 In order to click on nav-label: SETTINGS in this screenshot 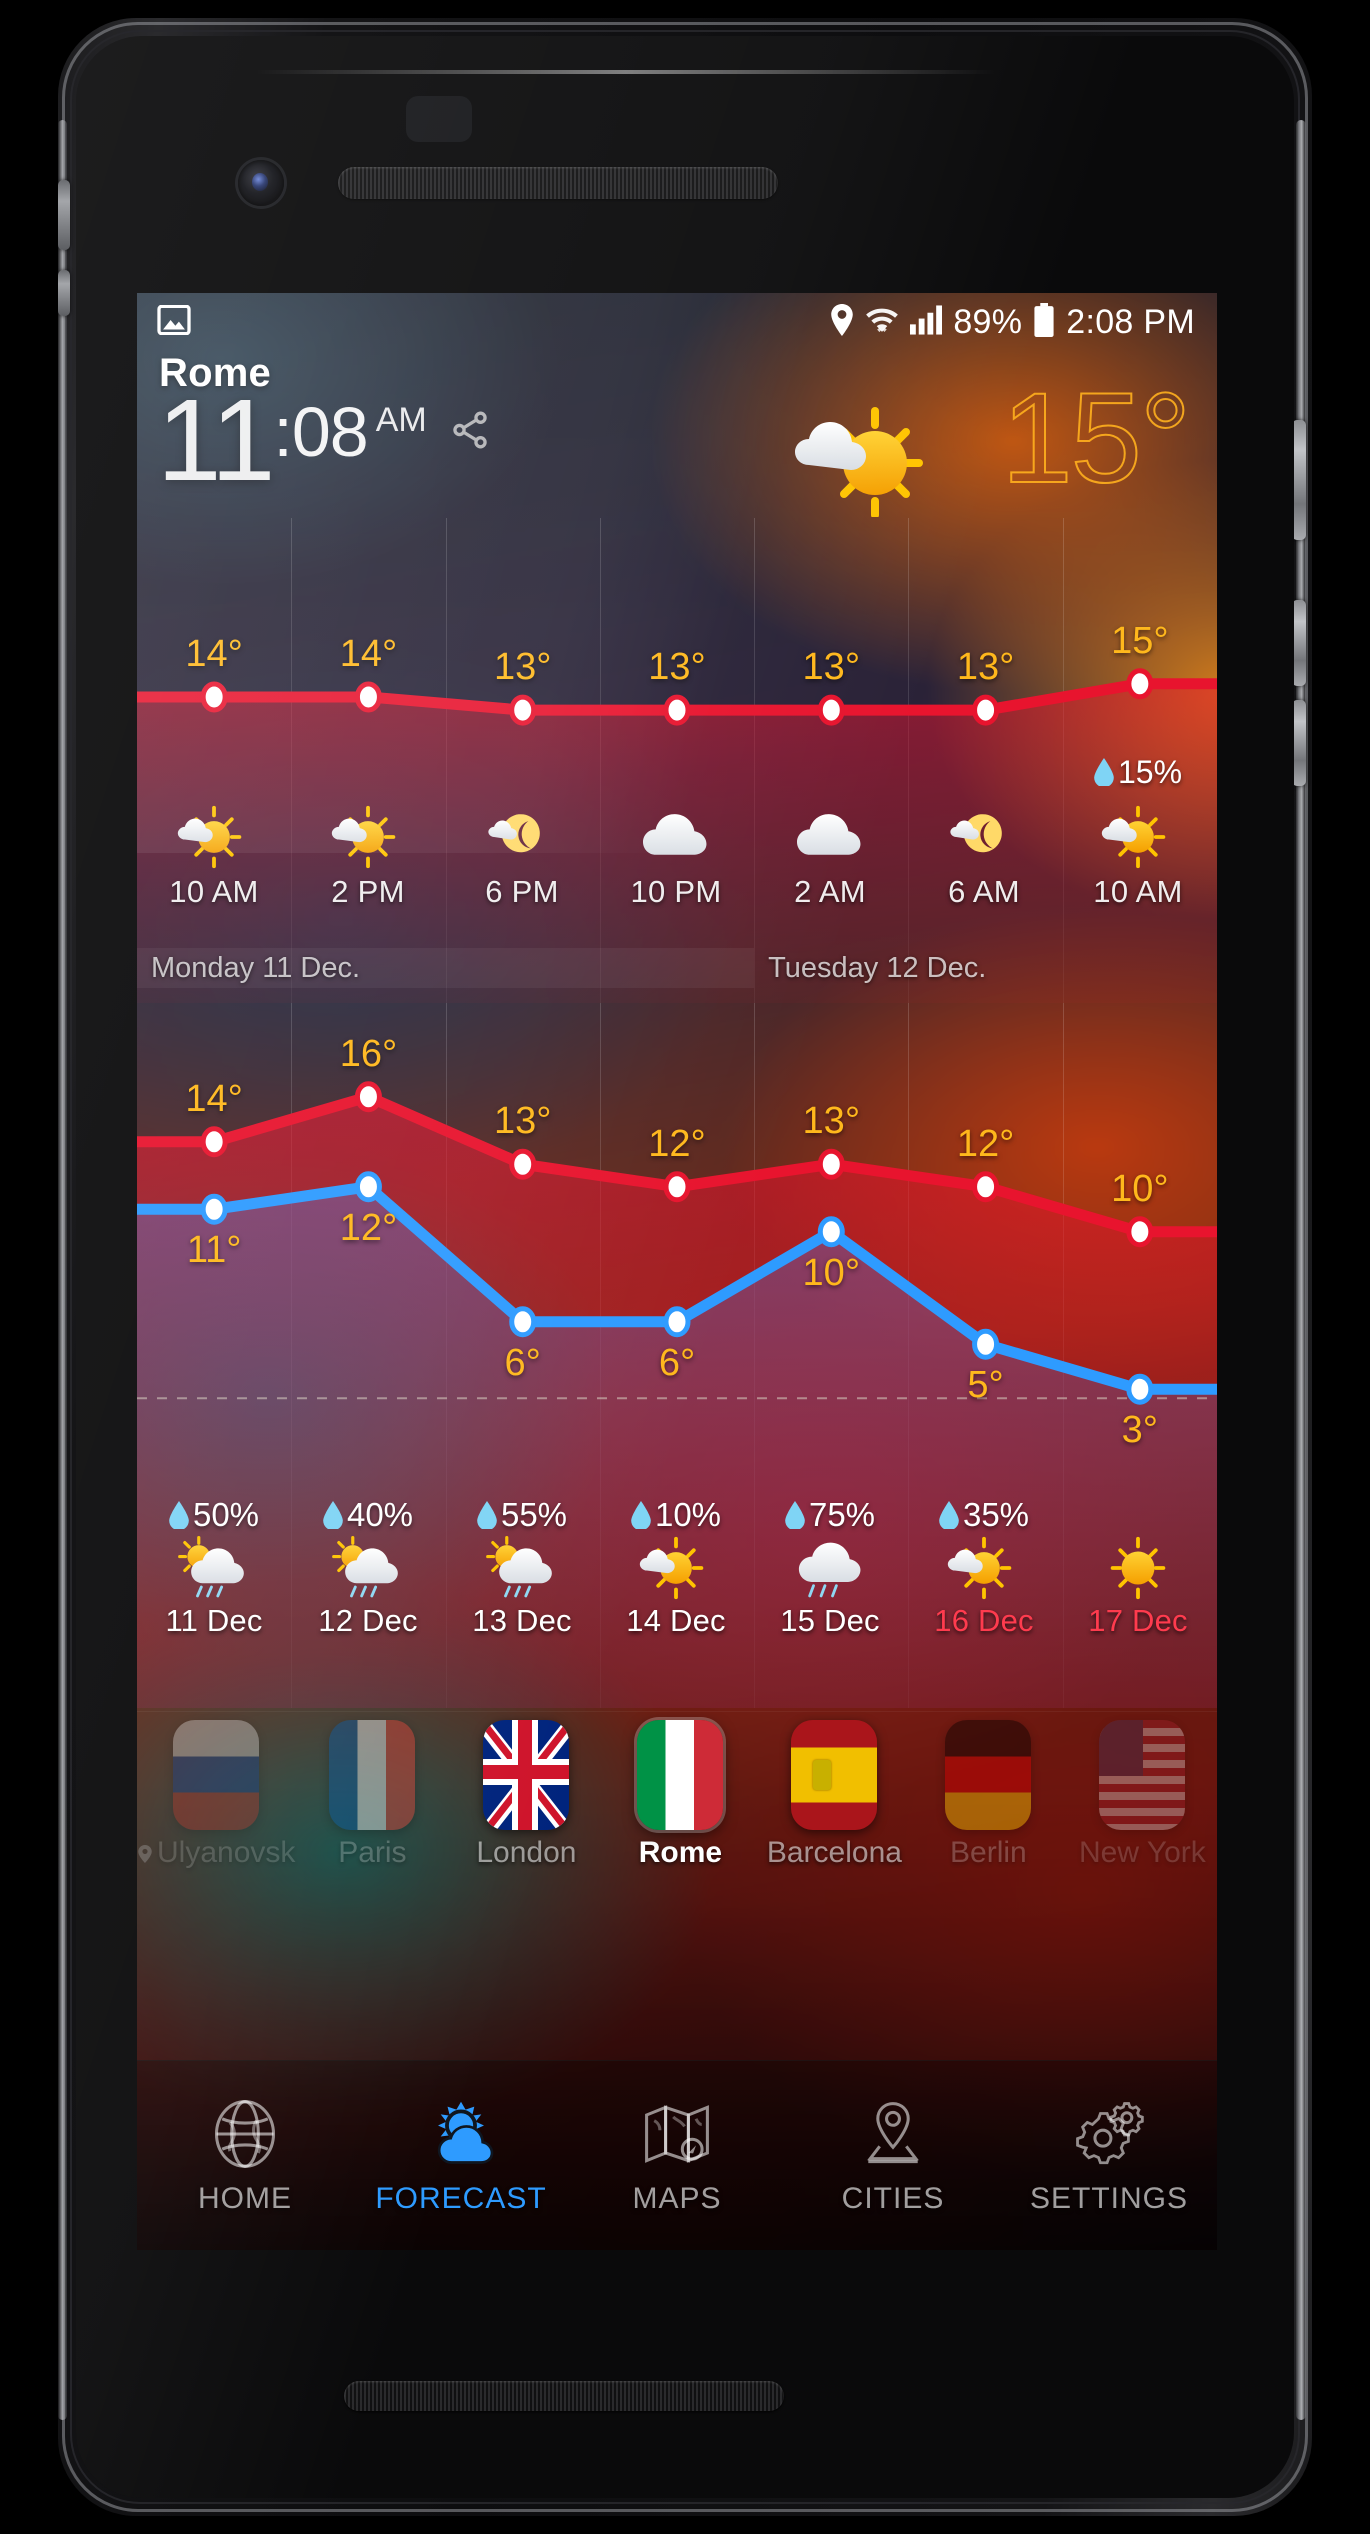, I will do `click(1108, 2198)`.